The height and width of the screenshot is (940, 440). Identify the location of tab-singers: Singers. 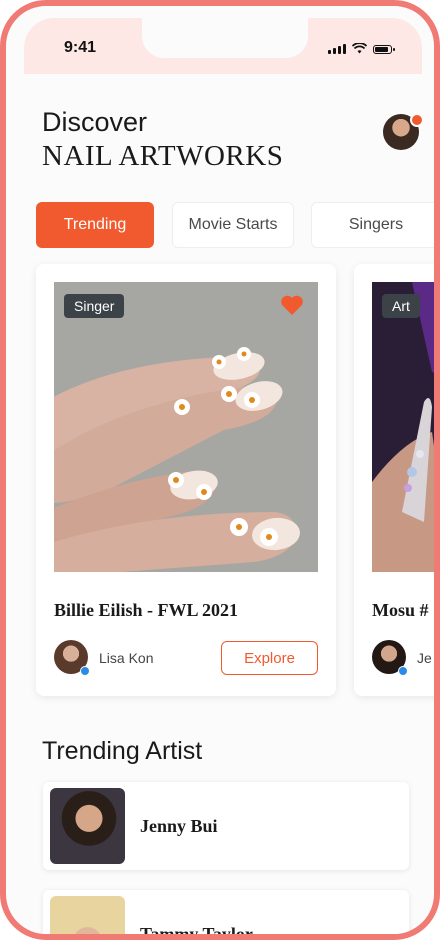
(372, 225).